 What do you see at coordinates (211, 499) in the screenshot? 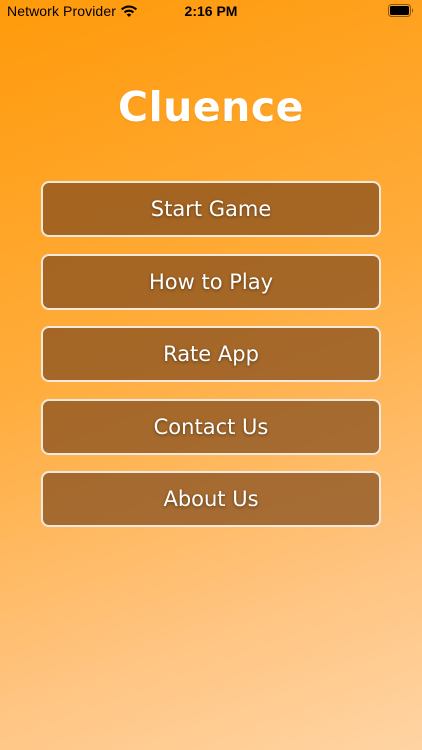
I see `about-us-button: About Us` at bounding box center [211, 499].